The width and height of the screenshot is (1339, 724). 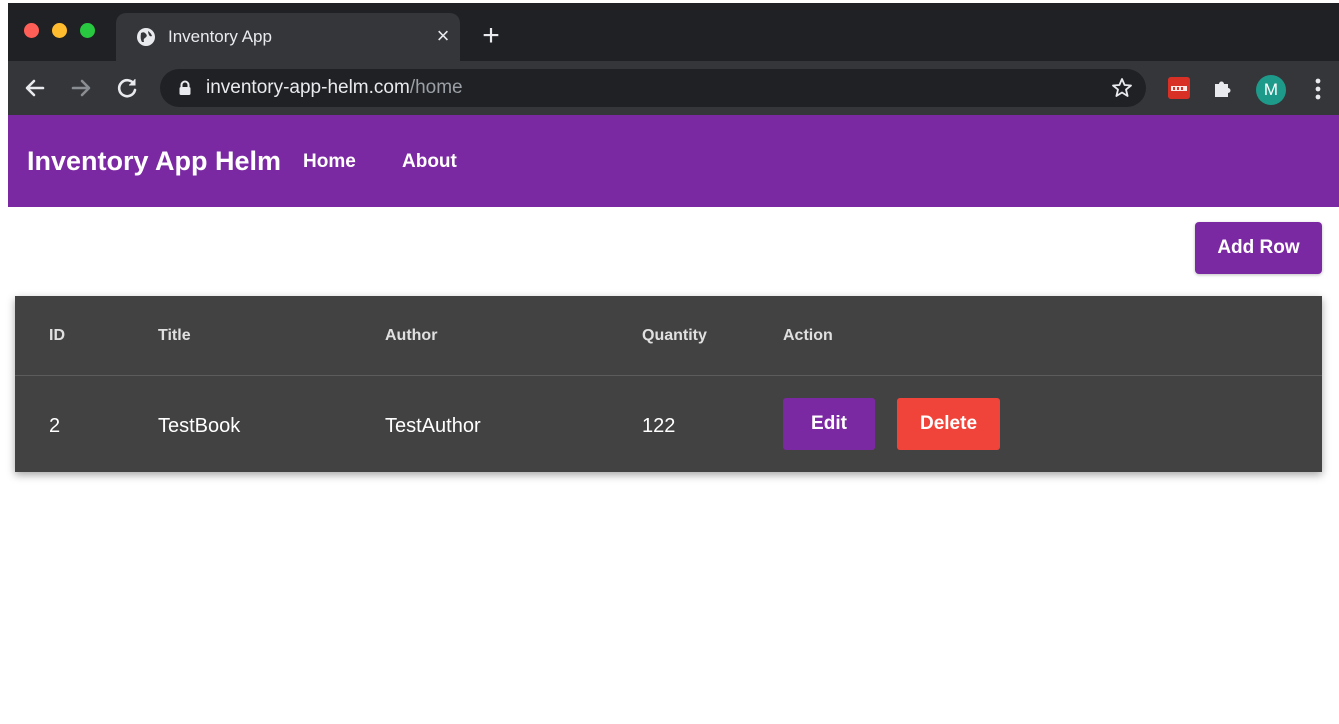 I want to click on nav-link-about: About, so click(x=429, y=162).